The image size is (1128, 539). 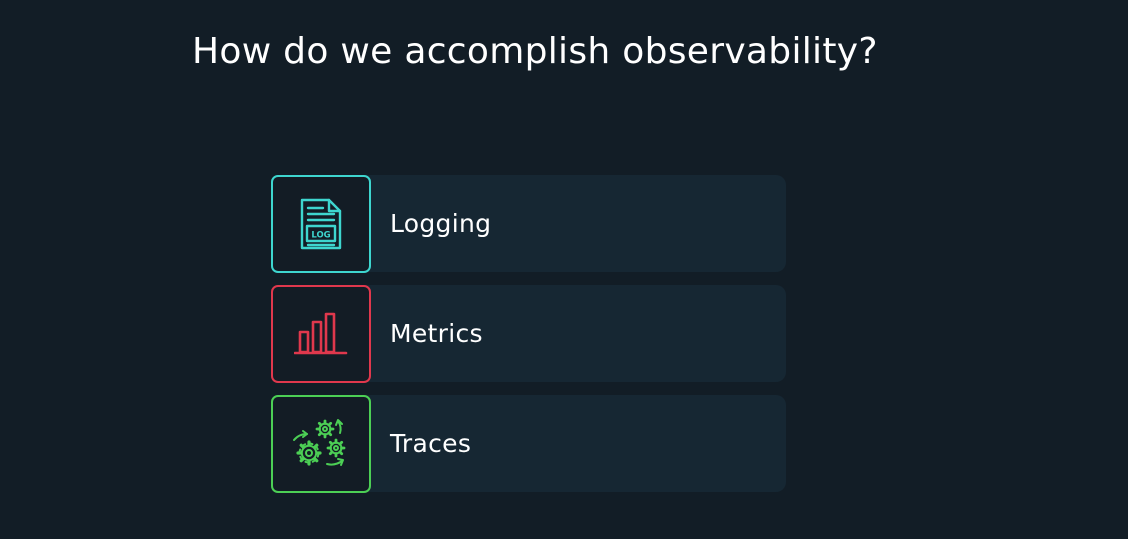 What do you see at coordinates (320, 236) in the screenshot?
I see `log-badge-text: LOG` at bounding box center [320, 236].